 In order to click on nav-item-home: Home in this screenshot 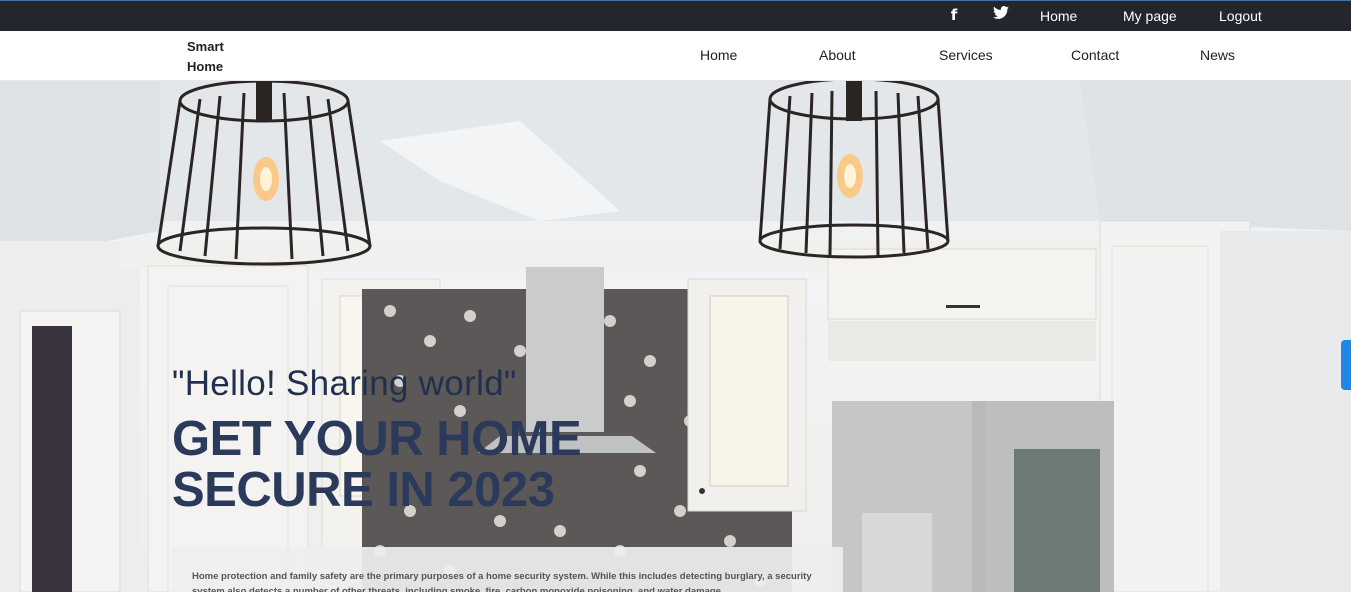, I will do `click(718, 55)`.